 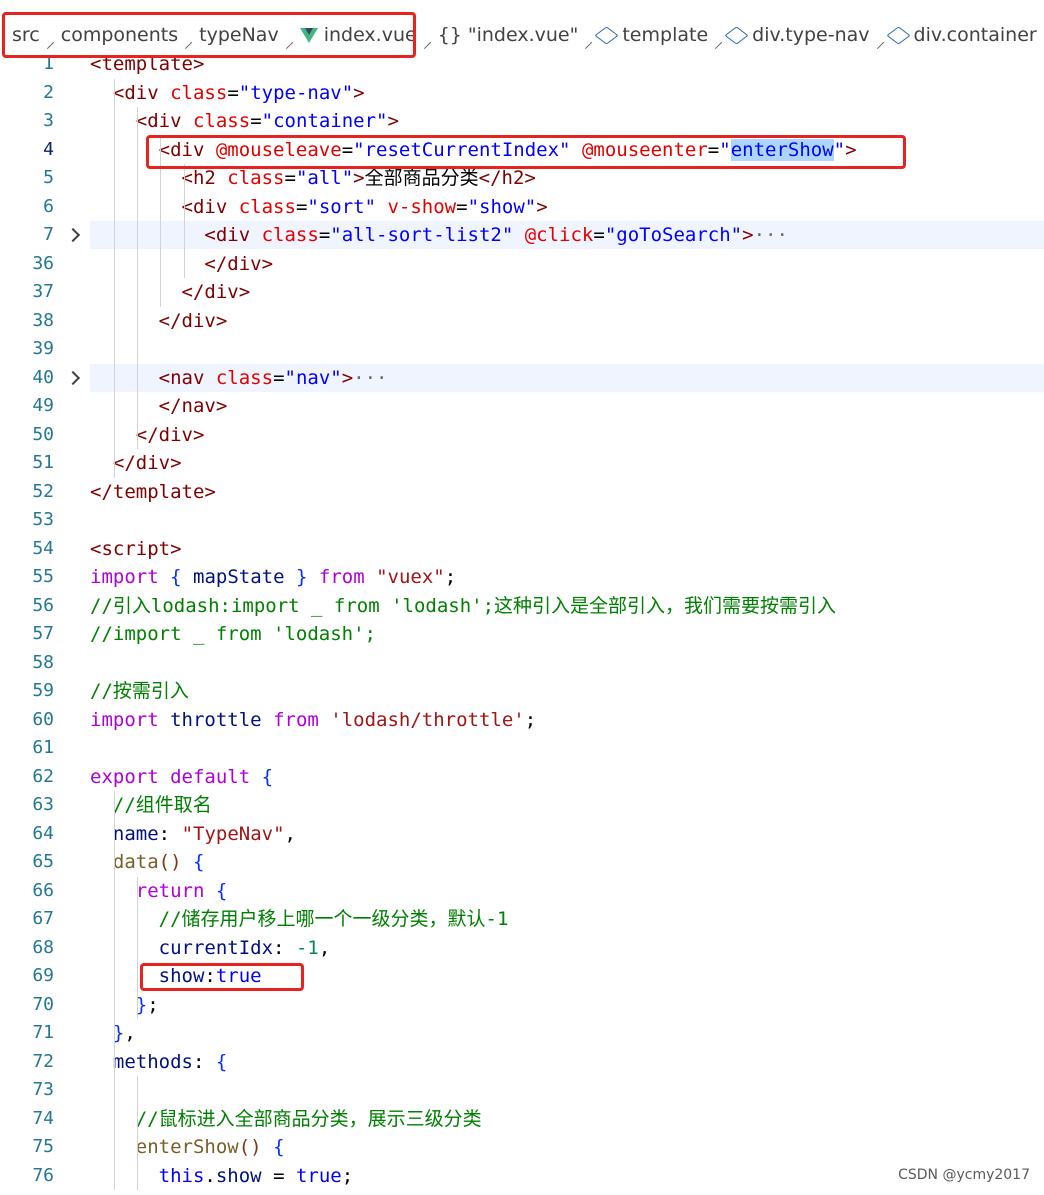 What do you see at coordinates (567, 634) in the screenshot?
I see `code-line: //import _ from 'lodash';` at bounding box center [567, 634].